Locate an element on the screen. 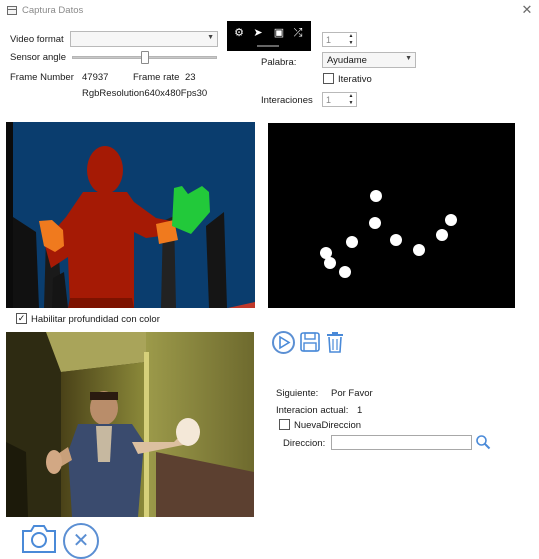 This screenshot has width=539, height=559. video-format-label: Video format is located at coordinates (37, 39).